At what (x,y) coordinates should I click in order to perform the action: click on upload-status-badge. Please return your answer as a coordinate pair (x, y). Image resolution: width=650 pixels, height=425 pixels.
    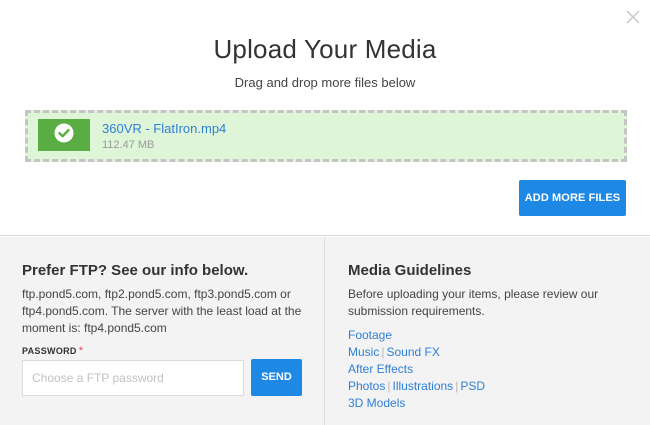
    Looking at the image, I should click on (64, 135).